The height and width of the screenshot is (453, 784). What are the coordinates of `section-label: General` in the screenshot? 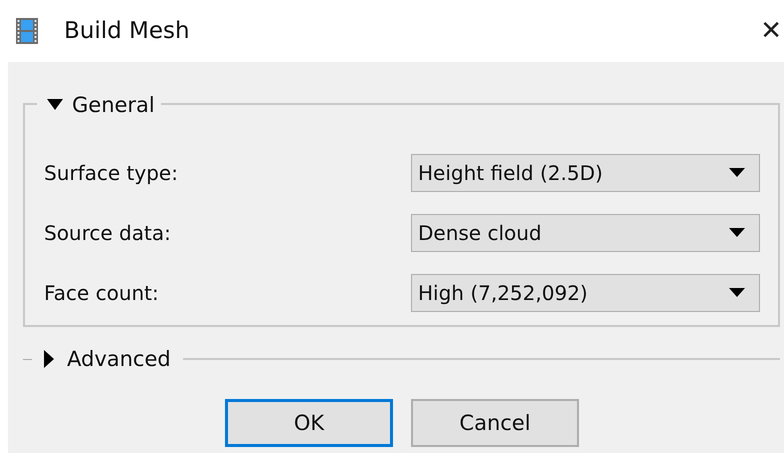 It's located at (113, 105).